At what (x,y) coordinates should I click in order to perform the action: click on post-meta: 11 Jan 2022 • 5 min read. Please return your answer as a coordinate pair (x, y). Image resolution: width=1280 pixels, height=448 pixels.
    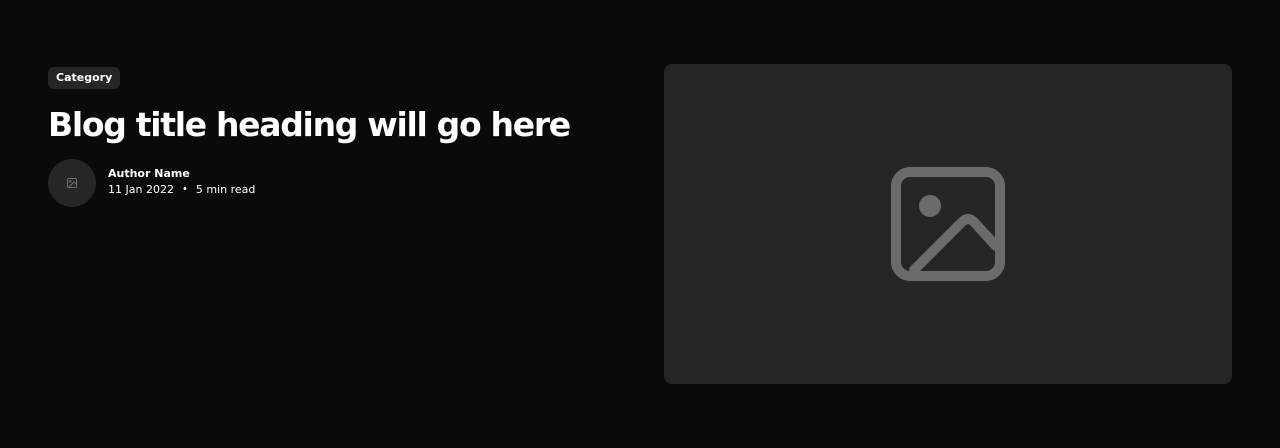
    Looking at the image, I should click on (181, 190).